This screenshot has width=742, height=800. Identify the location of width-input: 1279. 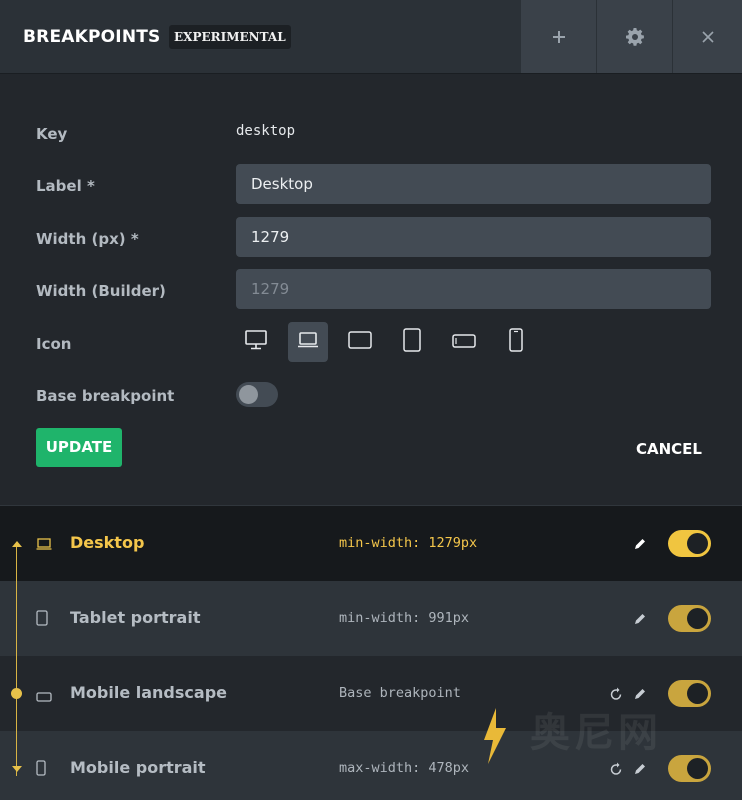
(473, 237).